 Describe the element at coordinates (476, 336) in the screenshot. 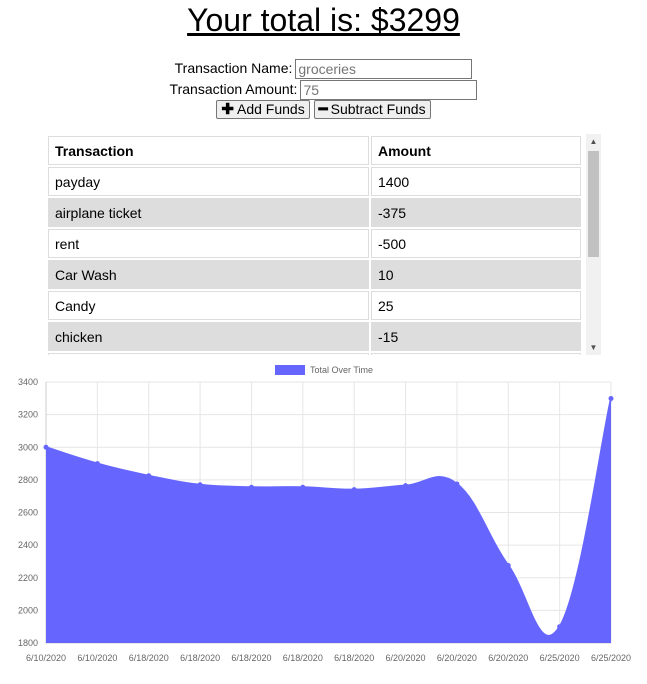

I see `transaction-amount-cell: -15` at that location.